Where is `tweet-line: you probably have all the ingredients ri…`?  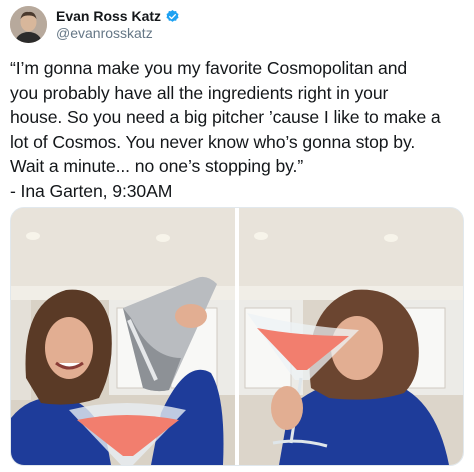
tweet-line: you probably have all the ingredients ri… is located at coordinates (199, 92).